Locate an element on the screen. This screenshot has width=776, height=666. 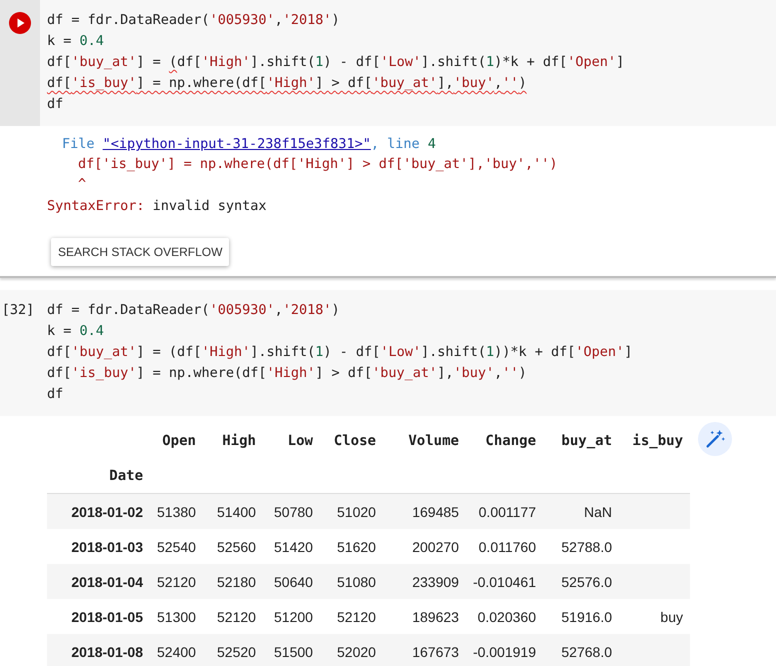
column-header: Open is located at coordinates (179, 441).